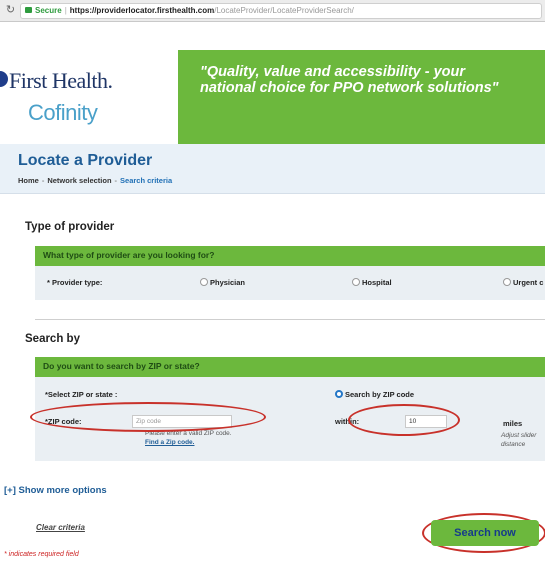 This screenshot has height=571, width=545. Describe the element at coordinates (169, 442) in the screenshot. I see `find-zip-code-link: Find a Zip code.` at that location.